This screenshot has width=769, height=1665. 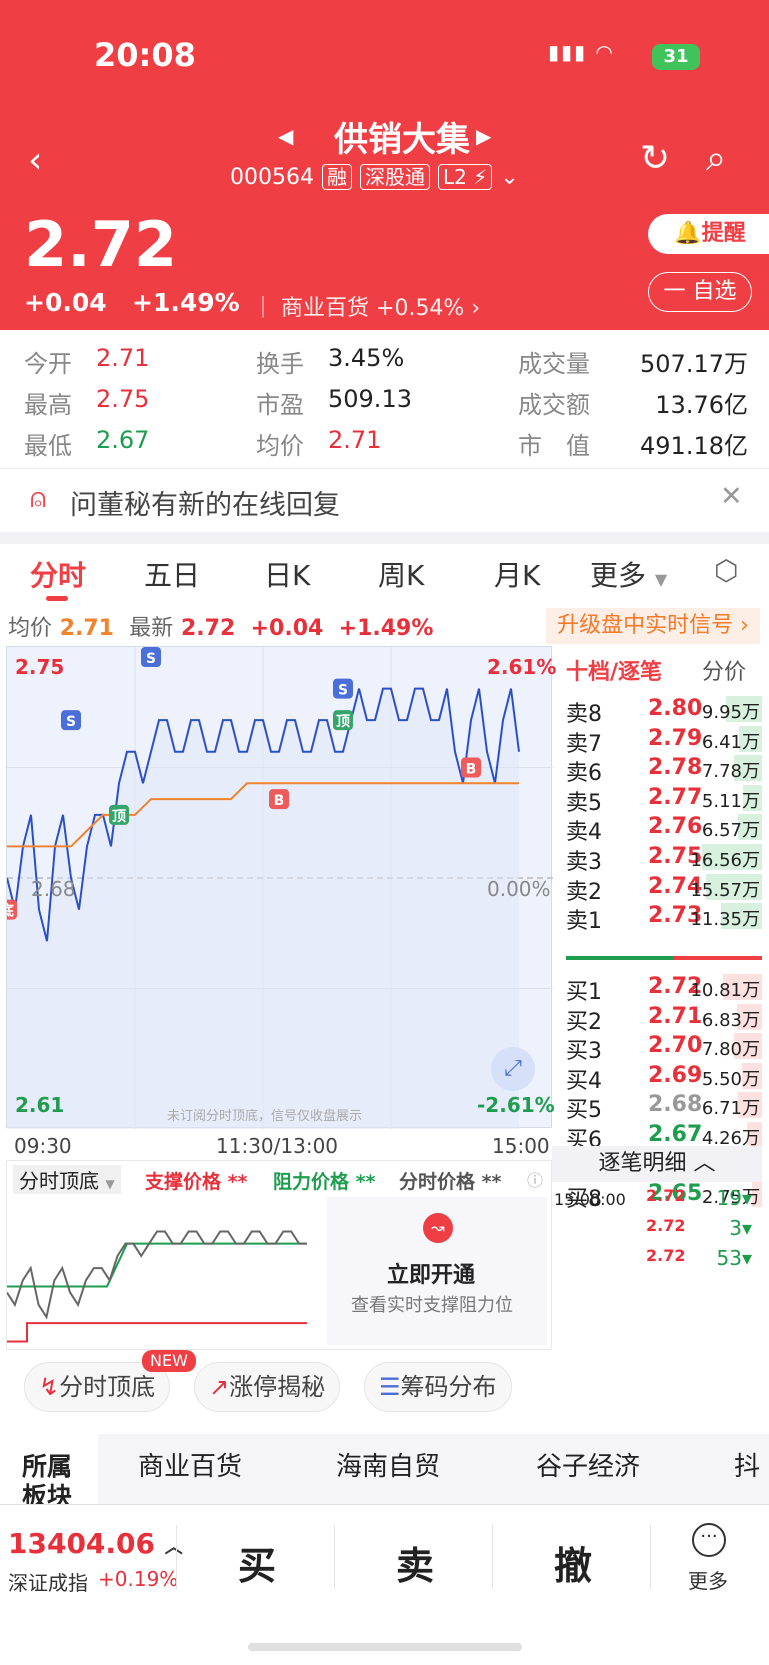 I want to click on level-price: 2.70, so click(x=675, y=1046).